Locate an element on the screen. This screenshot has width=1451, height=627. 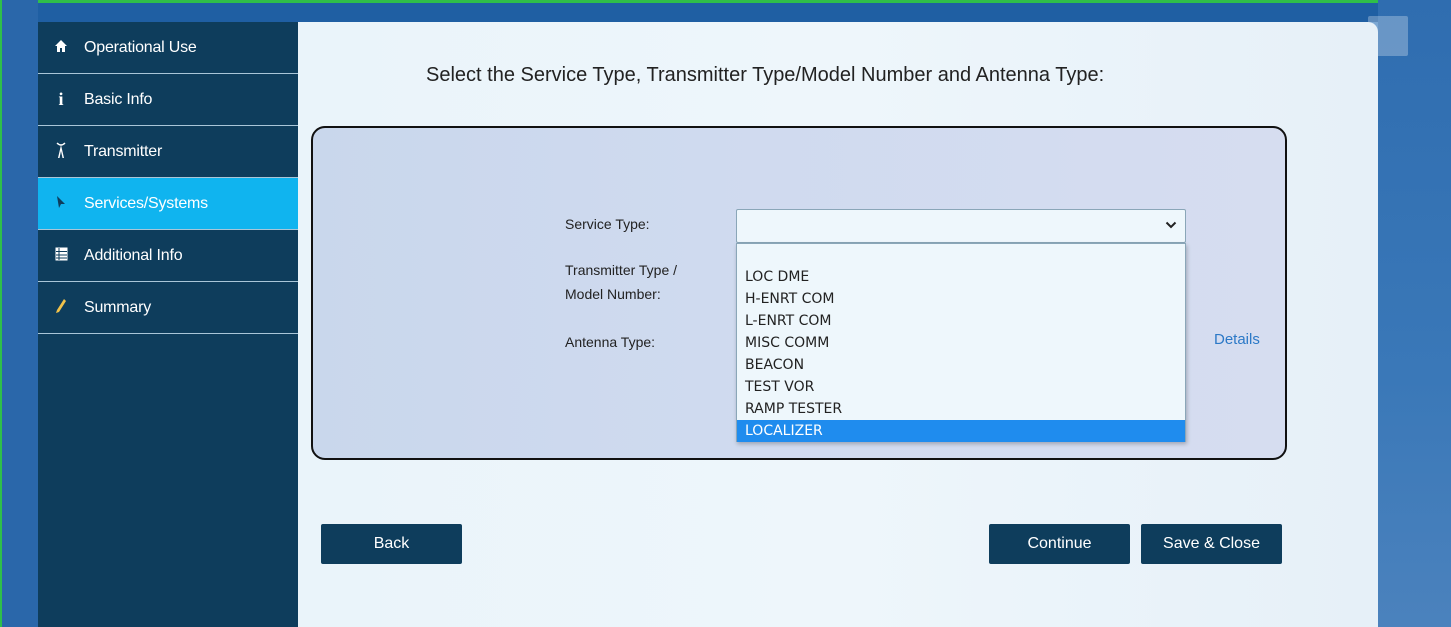
sidebar-item-services-systems: Services/Systems is located at coordinates (168, 204).